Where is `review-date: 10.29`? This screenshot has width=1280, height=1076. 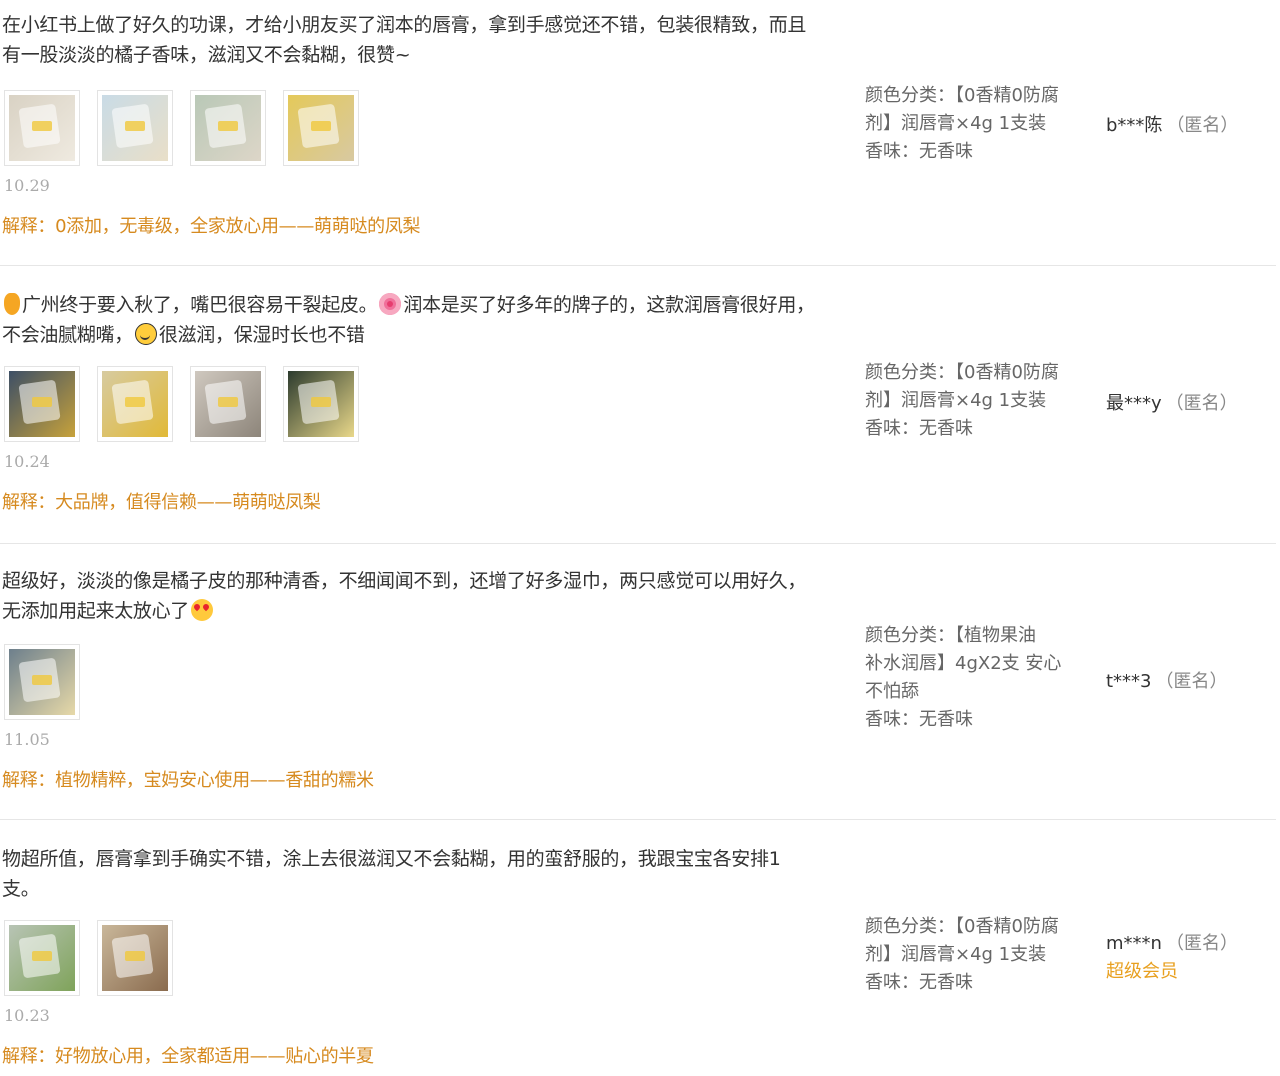 review-date: 10.29 is located at coordinates (27, 185).